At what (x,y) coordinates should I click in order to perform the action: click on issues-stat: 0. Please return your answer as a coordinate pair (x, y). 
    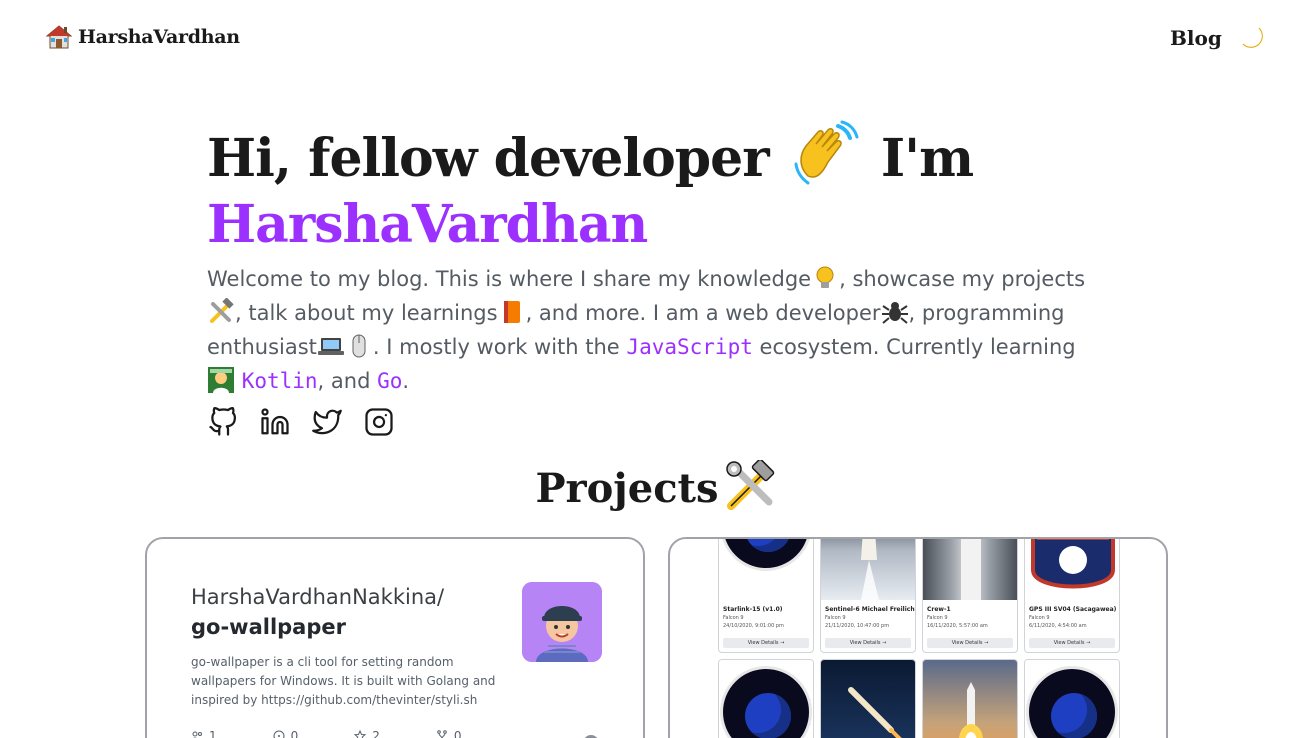
    Looking at the image, I should click on (286, 733).